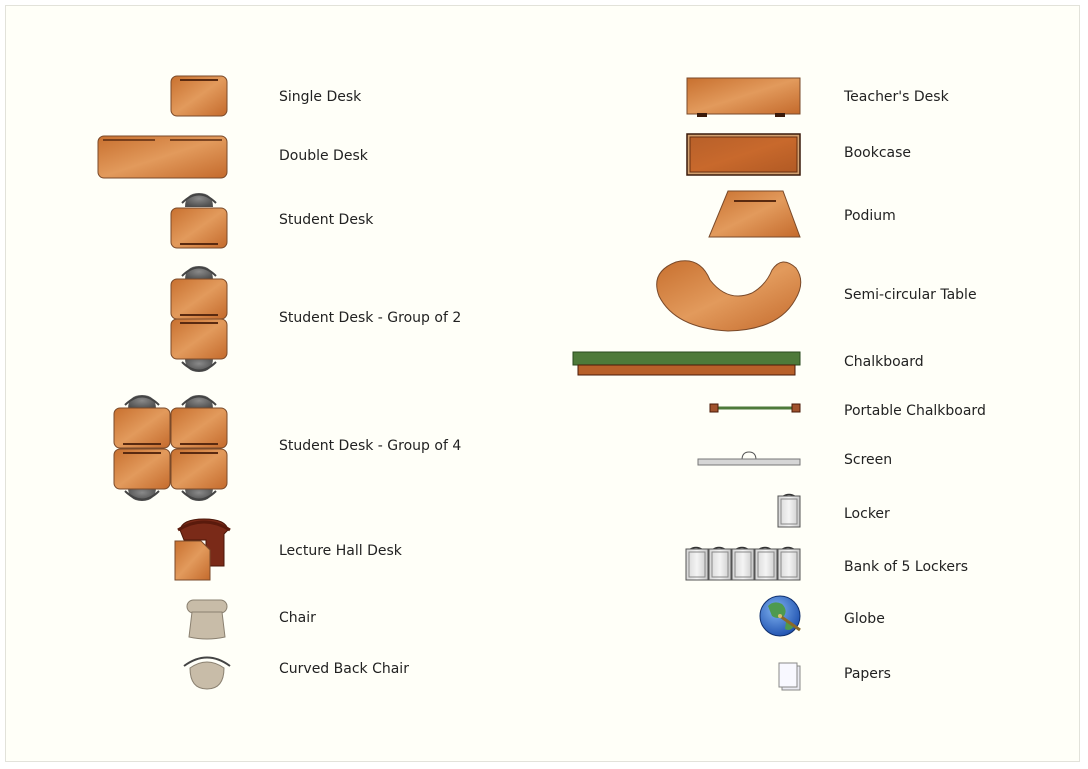  I want to click on locker-icon, so click(789, 510).